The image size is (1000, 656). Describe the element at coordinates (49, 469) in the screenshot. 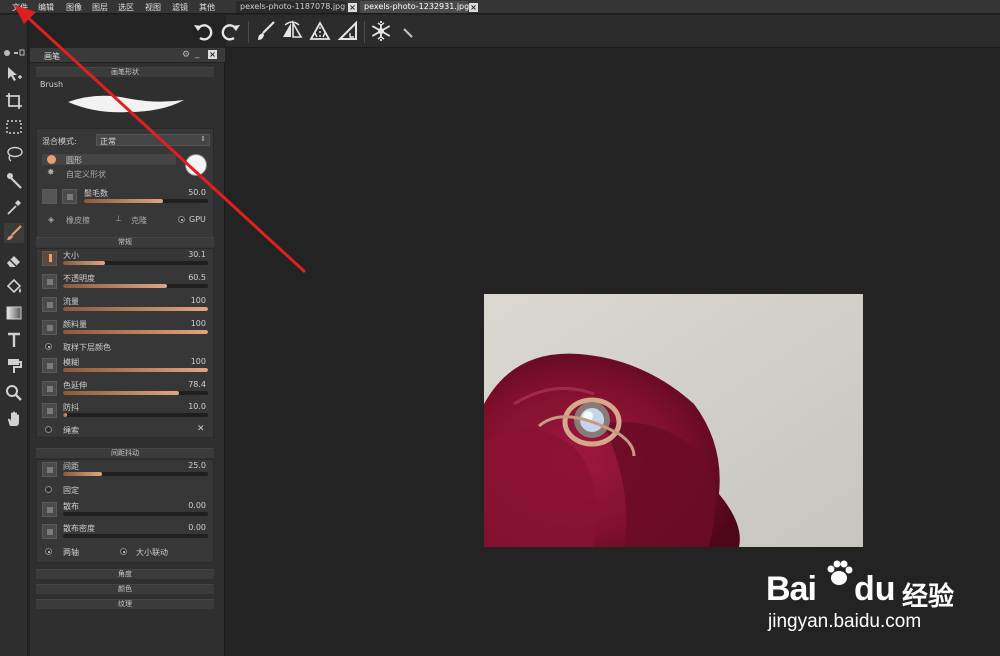

I see `spacing-toggle` at that location.